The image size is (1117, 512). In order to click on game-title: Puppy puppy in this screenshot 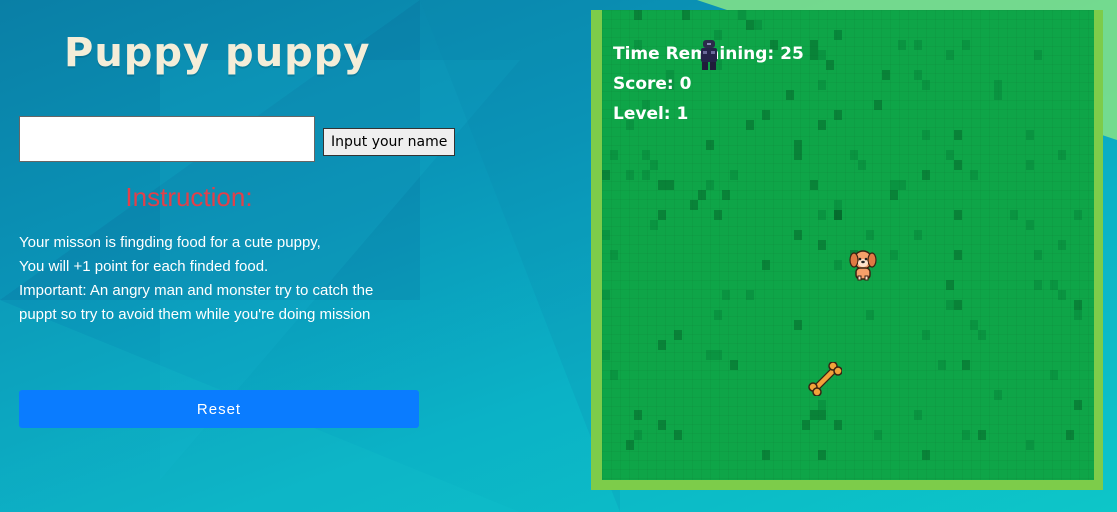, I will do `click(217, 53)`.